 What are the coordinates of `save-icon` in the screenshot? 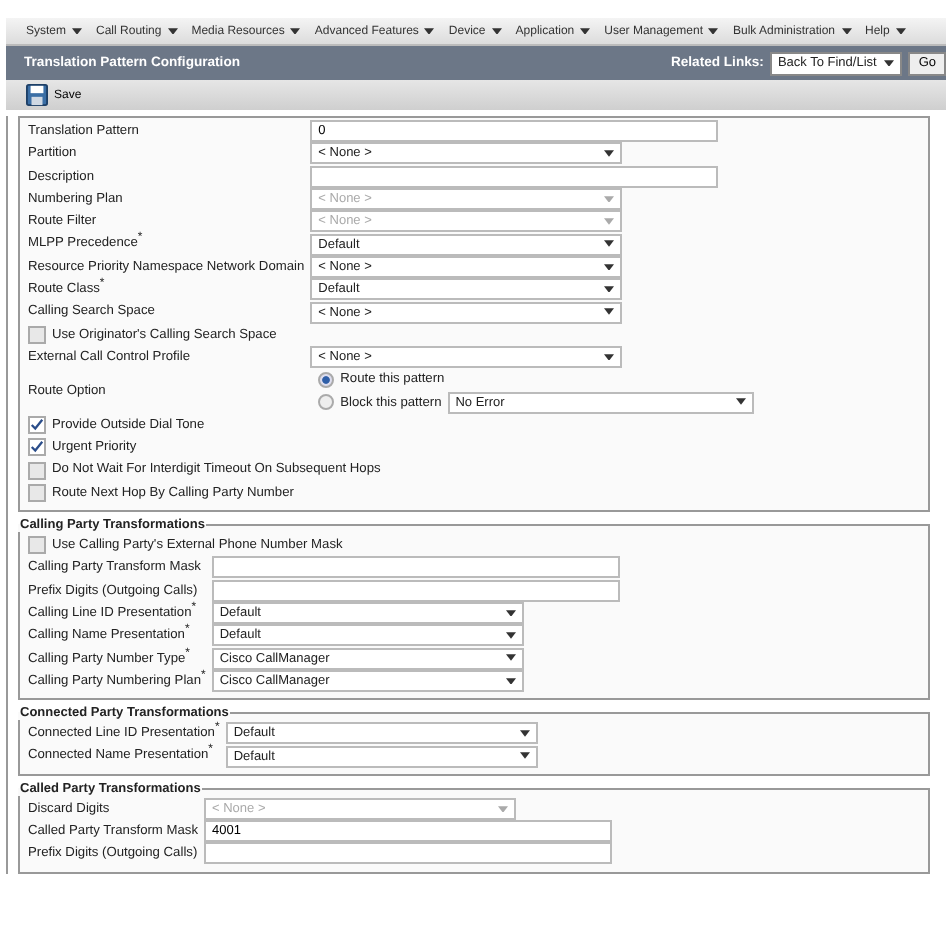 It's located at (37, 95).